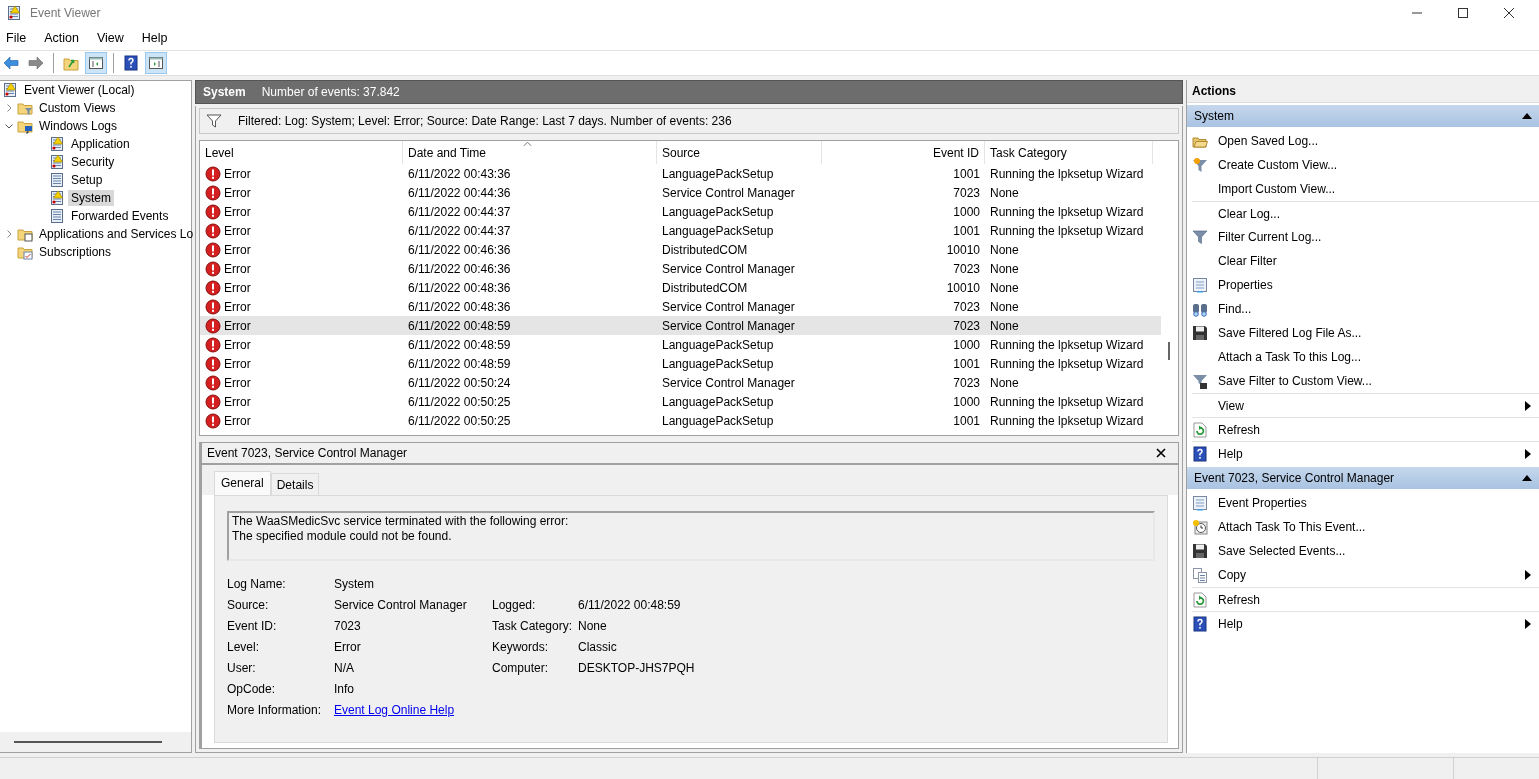  Describe the element at coordinates (57, 198) in the screenshot. I see `event-log-icon` at that location.